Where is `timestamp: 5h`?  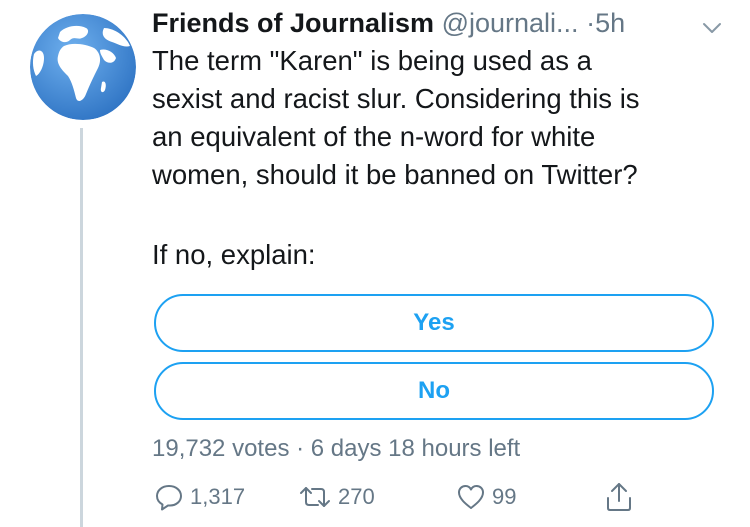 timestamp: 5h is located at coordinates (610, 23).